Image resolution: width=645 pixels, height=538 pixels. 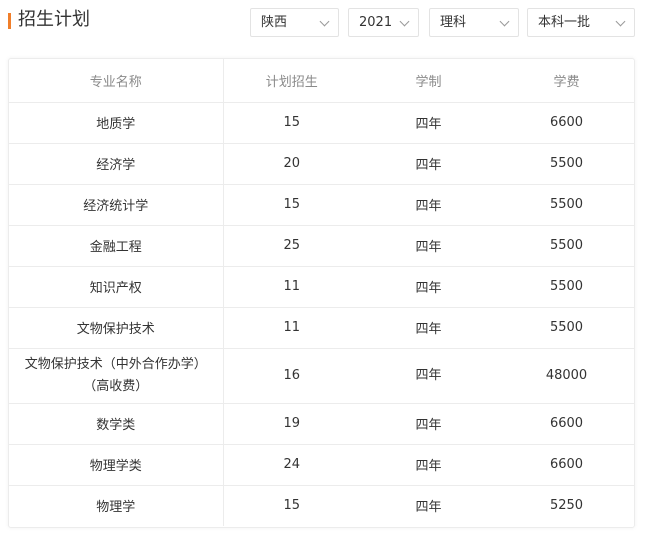 I want to click on plan-cell: 19, so click(x=291, y=424).